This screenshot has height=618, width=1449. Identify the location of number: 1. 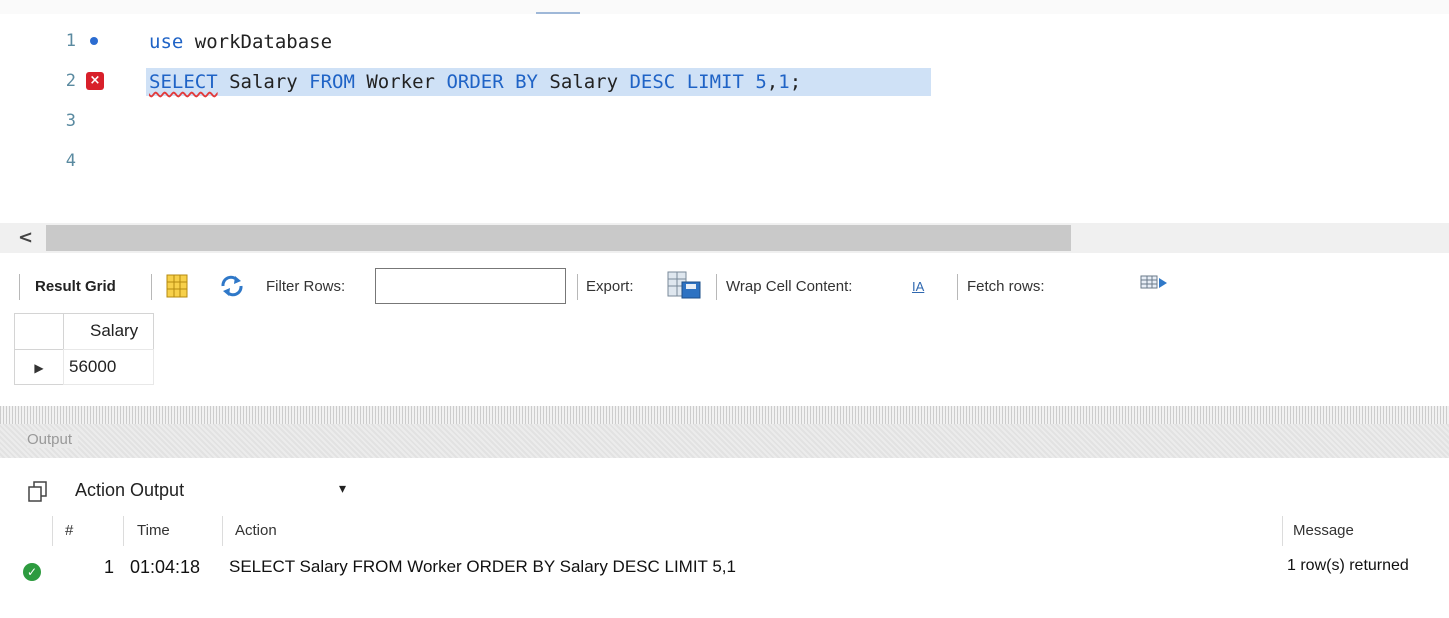
(784, 82).